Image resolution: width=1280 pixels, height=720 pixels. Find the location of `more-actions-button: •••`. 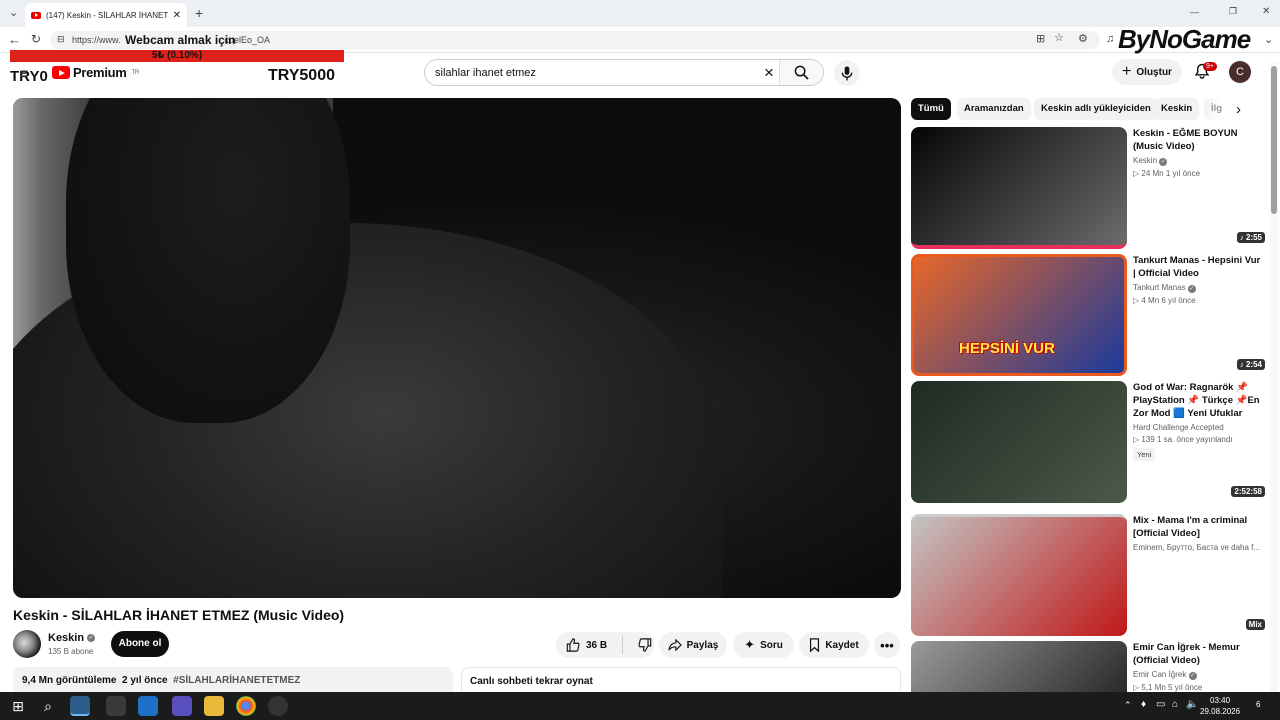

more-actions-button: ••• is located at coordinates (887, 645).